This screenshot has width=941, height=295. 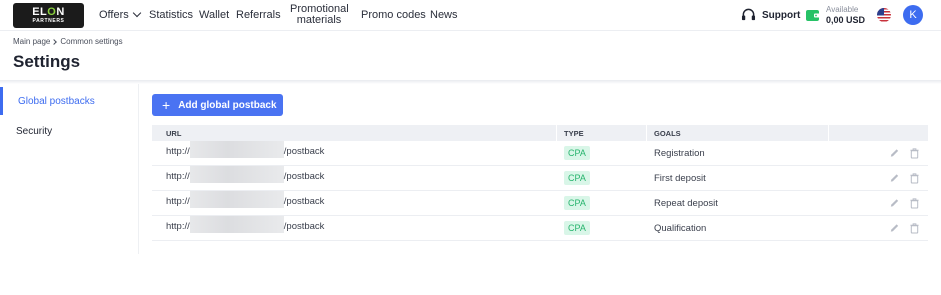 I want to click on breadcrumb: Main page Common settings, so click(x=68, y=41).